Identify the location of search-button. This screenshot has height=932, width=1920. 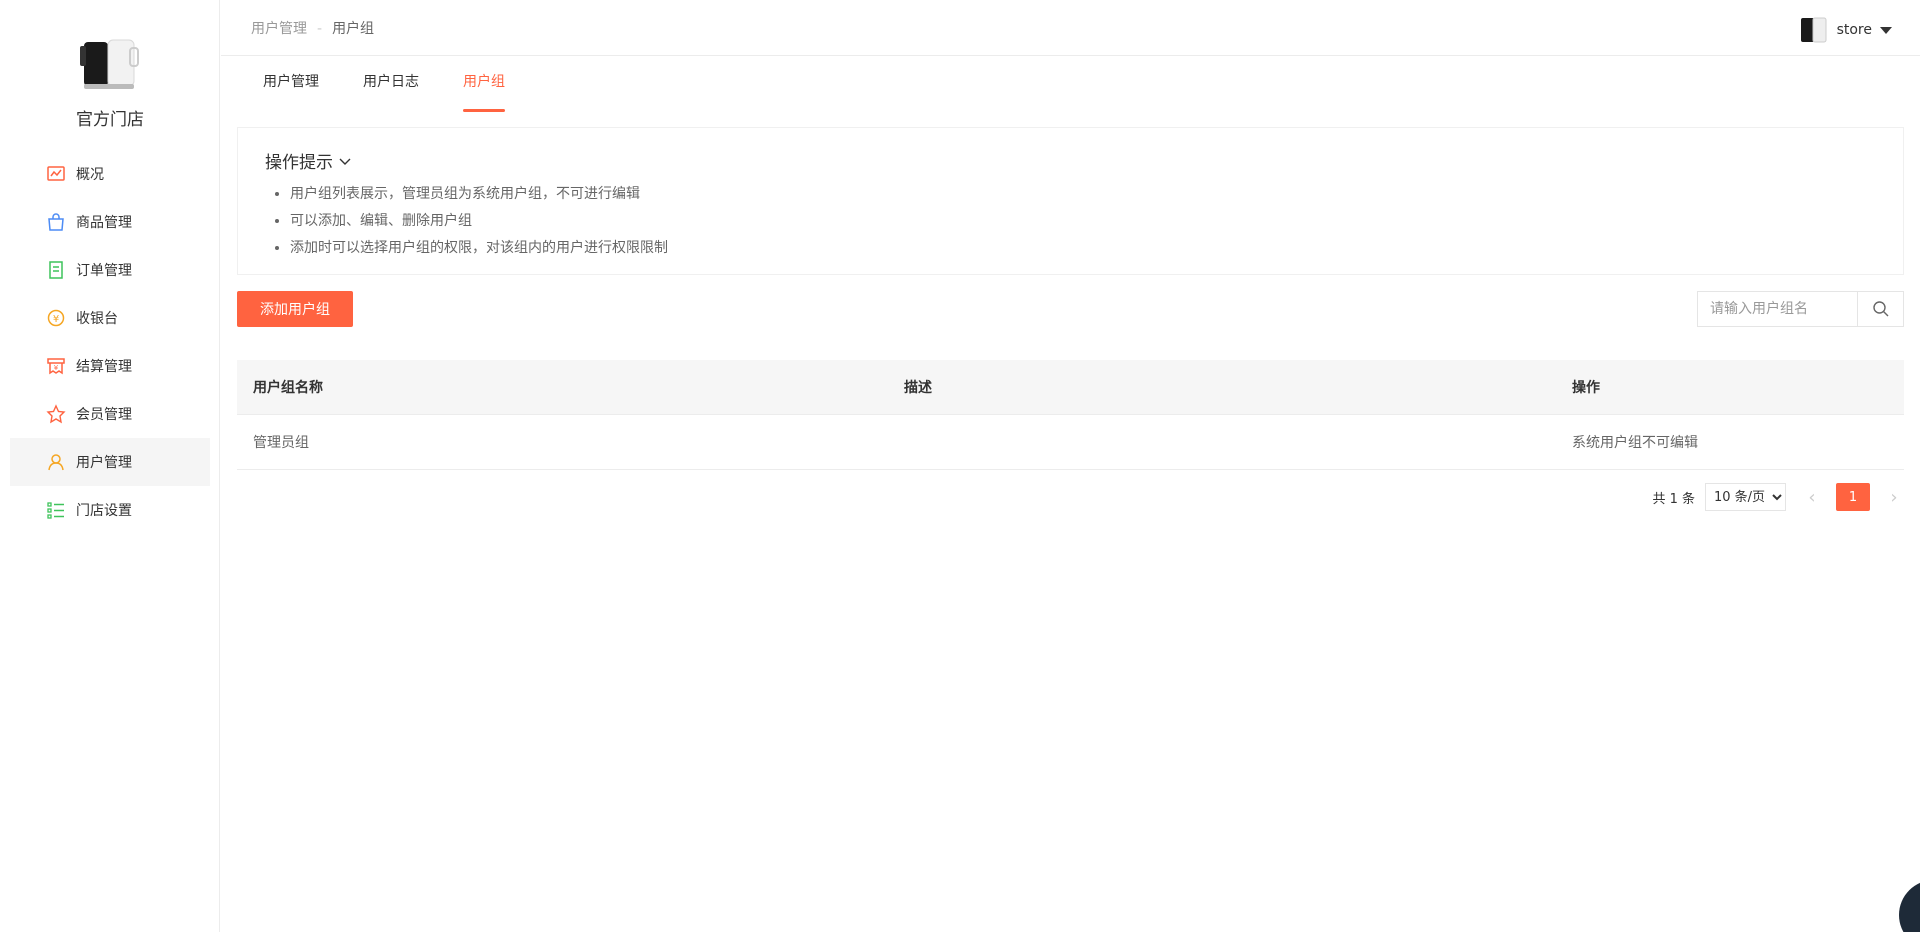
(1880, 309).